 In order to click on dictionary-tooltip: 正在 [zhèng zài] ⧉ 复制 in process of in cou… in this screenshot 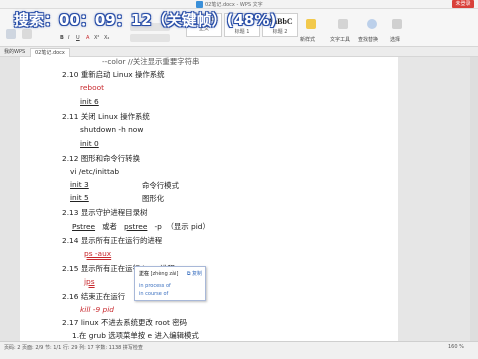, I will do `click(170, 283)`.